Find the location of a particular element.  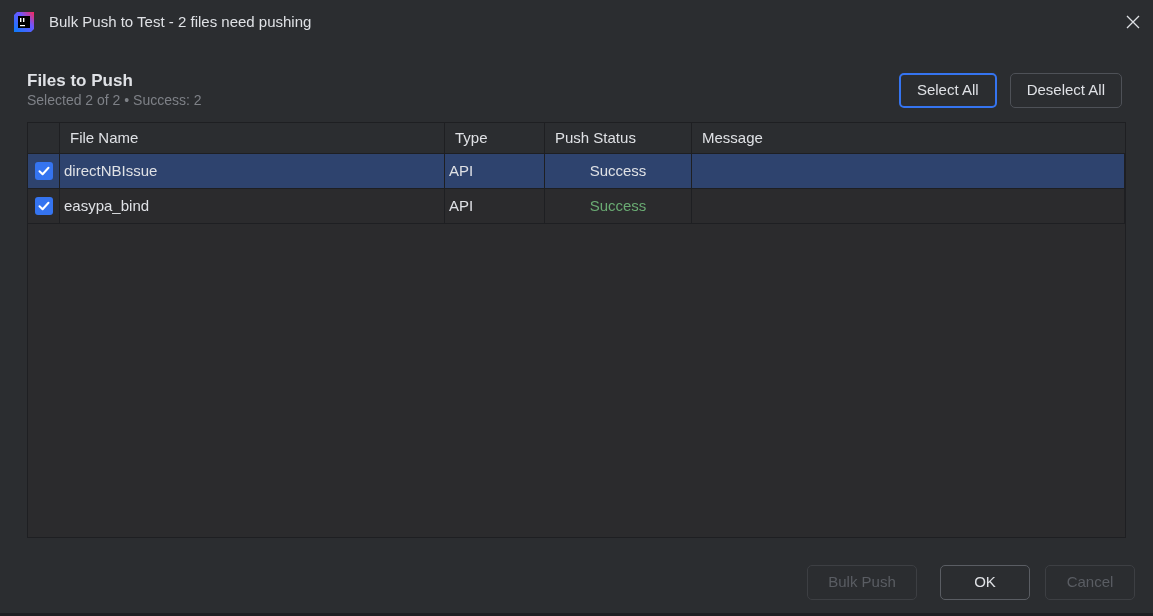

column-header: Message is located at coordinates (908, 138).